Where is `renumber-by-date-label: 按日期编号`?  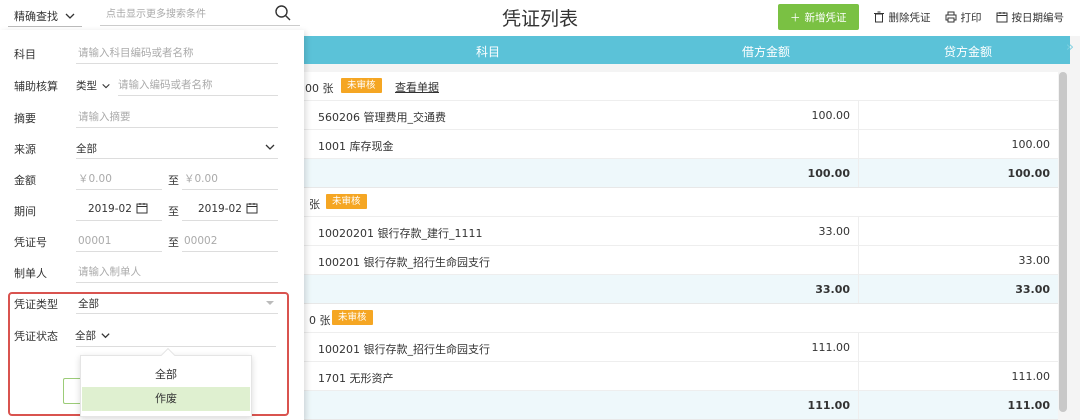
renumber-by-date-label: 按日期编号 is located at coordinates (1038, 17).